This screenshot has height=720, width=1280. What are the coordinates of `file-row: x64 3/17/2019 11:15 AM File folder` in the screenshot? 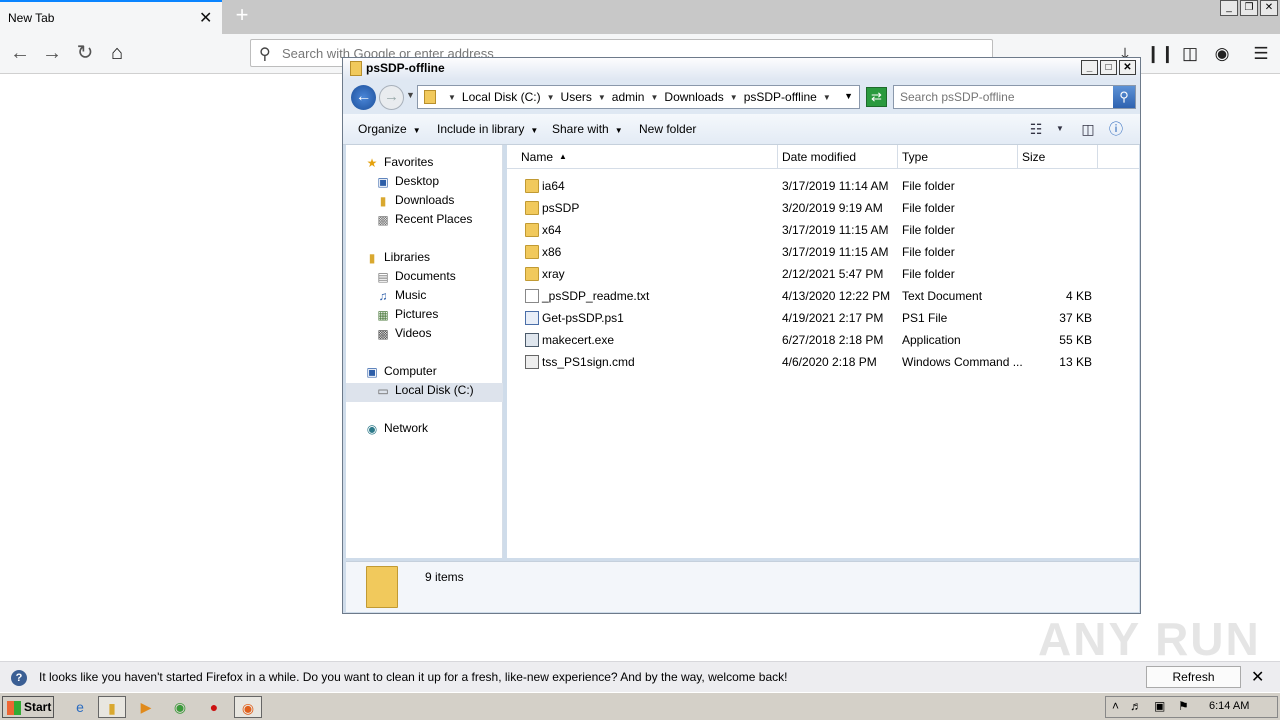 It's located at (823, 230).